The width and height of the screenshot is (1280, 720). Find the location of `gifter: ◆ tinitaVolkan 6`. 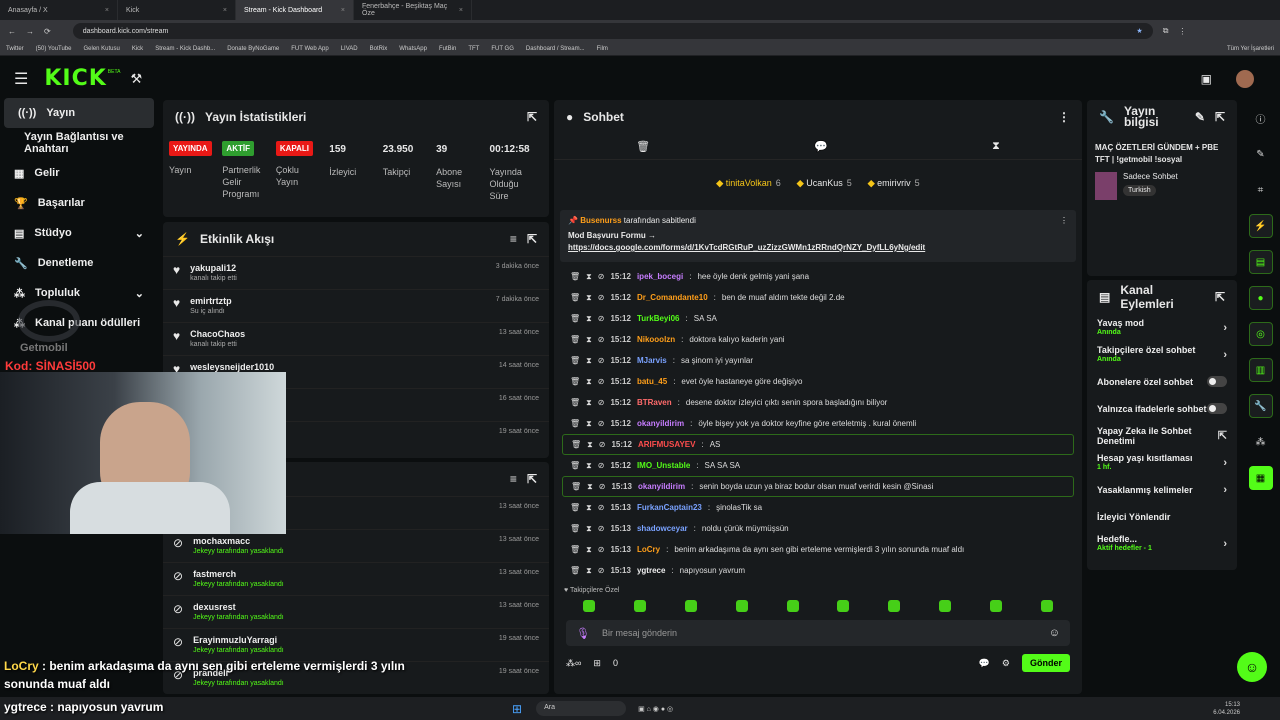

gifter: ◆ tinitaVolkan 6 is located at coordinates (748, 183).